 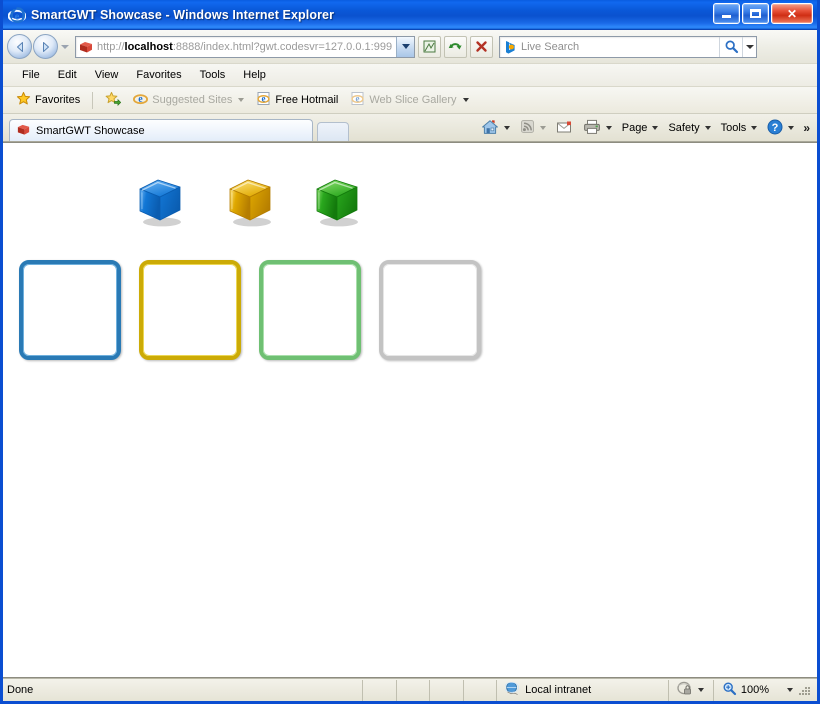 I want to click on protected-mode-indicator, so click(x=691, y=690).